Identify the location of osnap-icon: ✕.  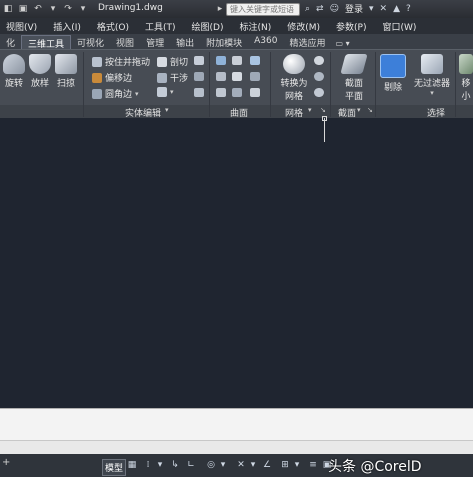
(241, 465).